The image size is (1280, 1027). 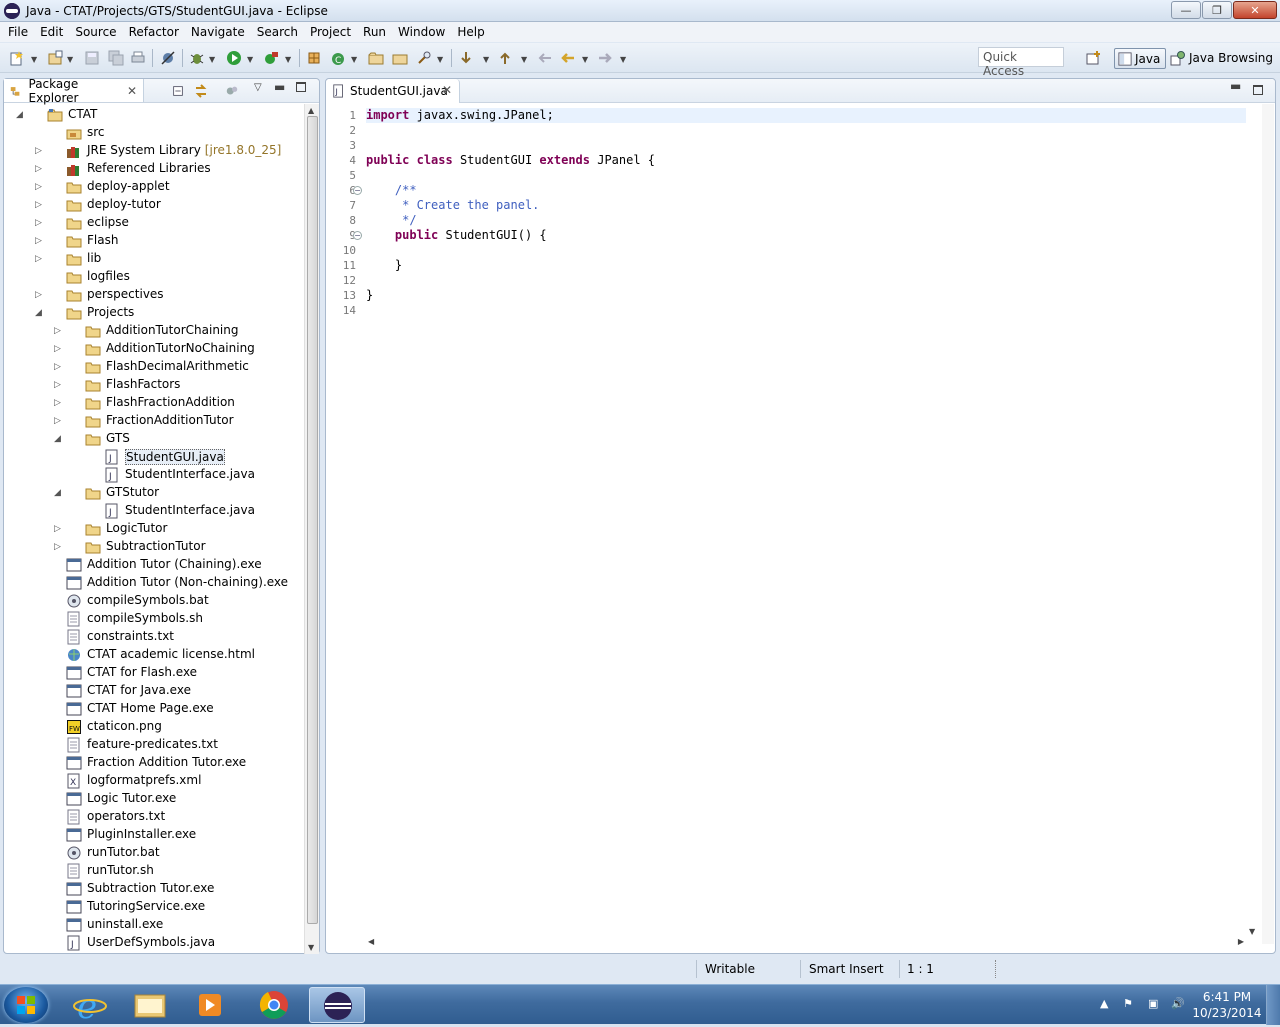 What do you see at coordinates (1130, 1004) in the screenshot?
I see `action-center-flag-icon: ⚑` at bounding box center [1130, 1004].